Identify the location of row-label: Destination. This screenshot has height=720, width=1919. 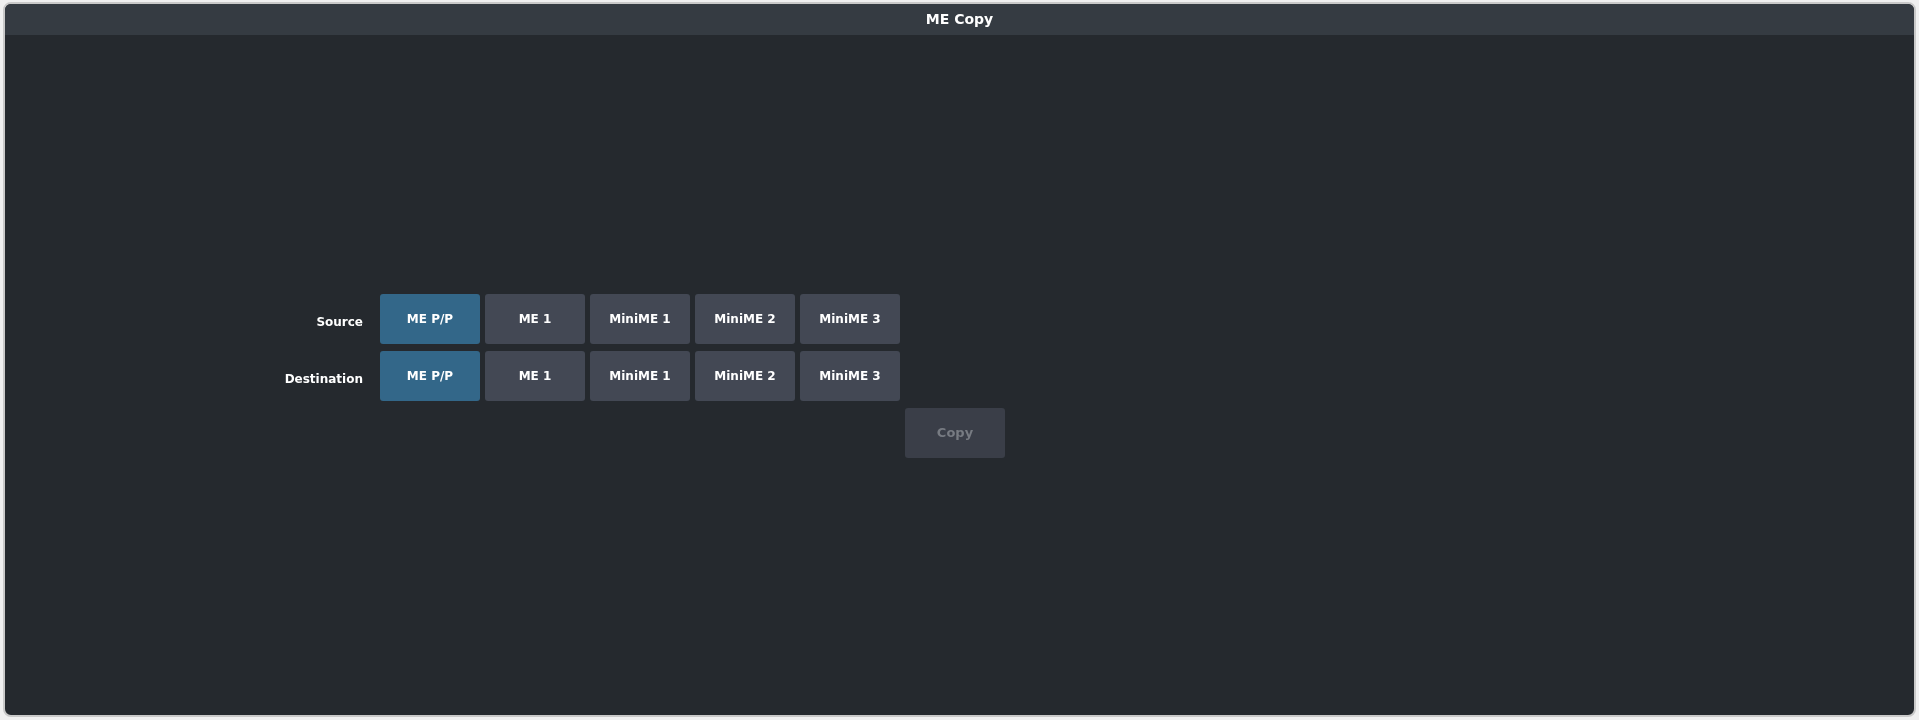
(324, 379).